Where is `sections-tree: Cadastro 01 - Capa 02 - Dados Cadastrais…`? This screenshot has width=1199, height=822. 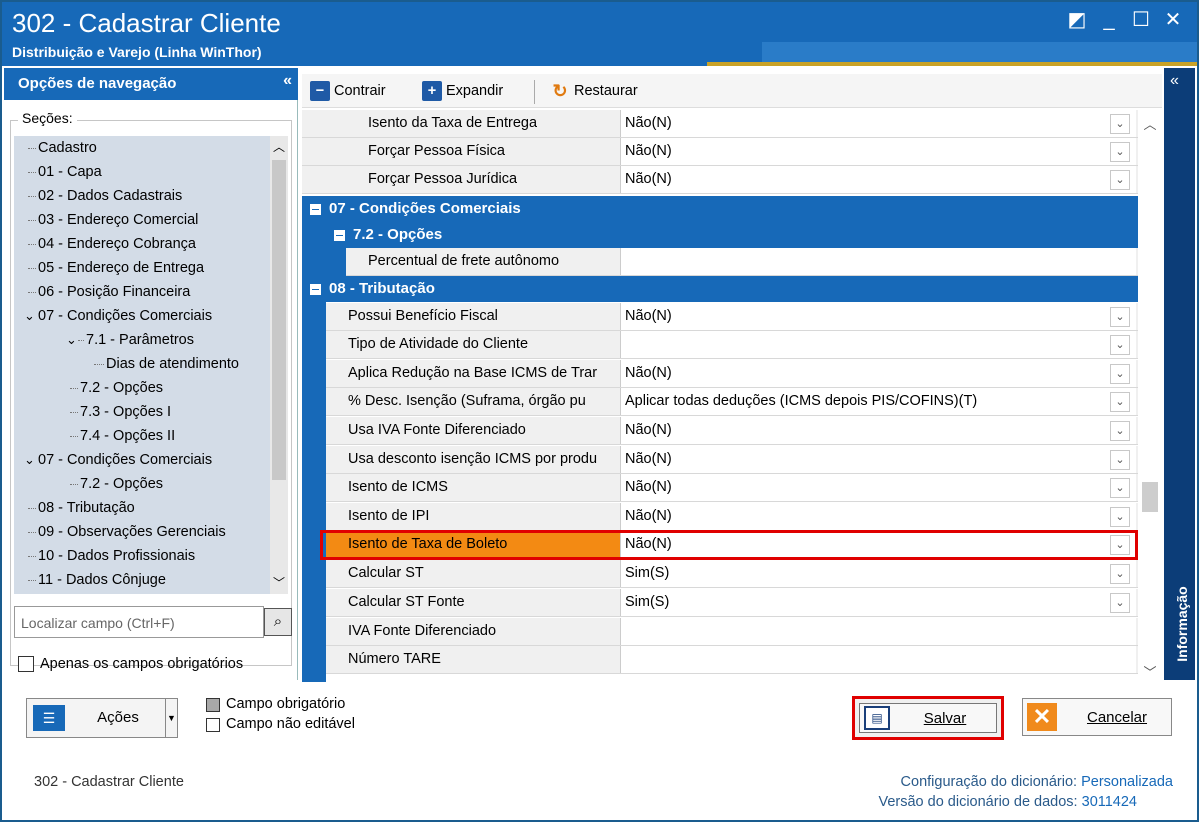
sections-tree: Cadastro 01 - Capa 02 - Dados Cadastrais… is located at coordinates (142, 365).